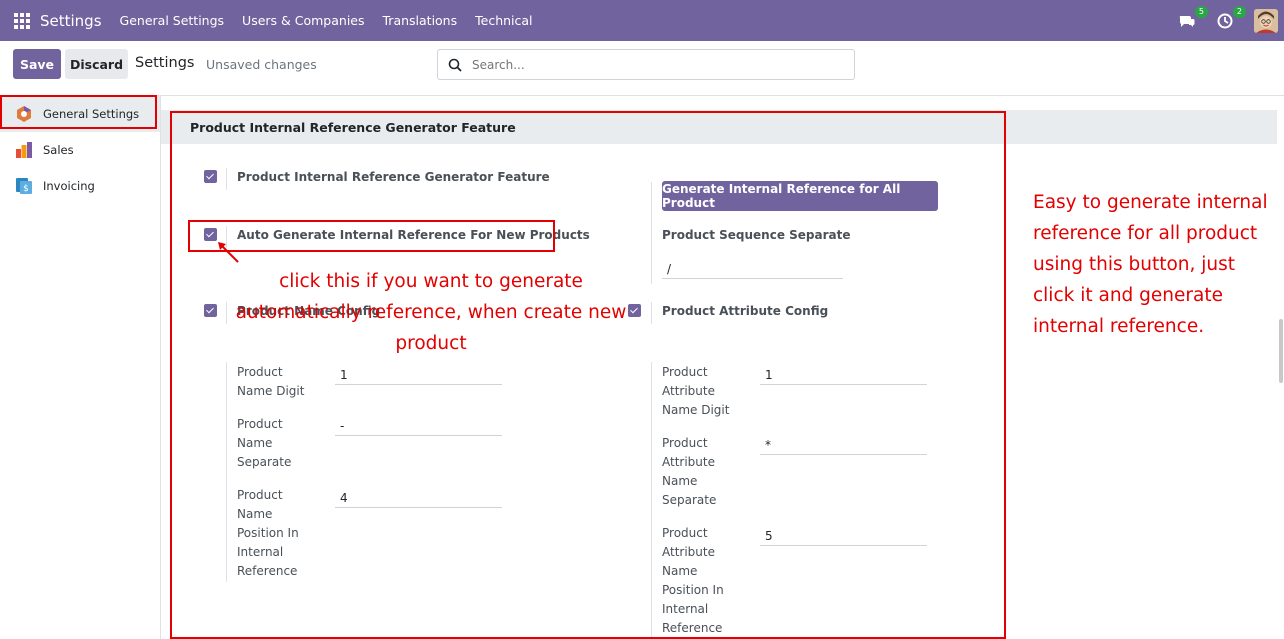 This screenshot has width=1284, height=639. Describe the element at coordinates (37, 64) in the screenshot. I see `save-button: Save` at that location.